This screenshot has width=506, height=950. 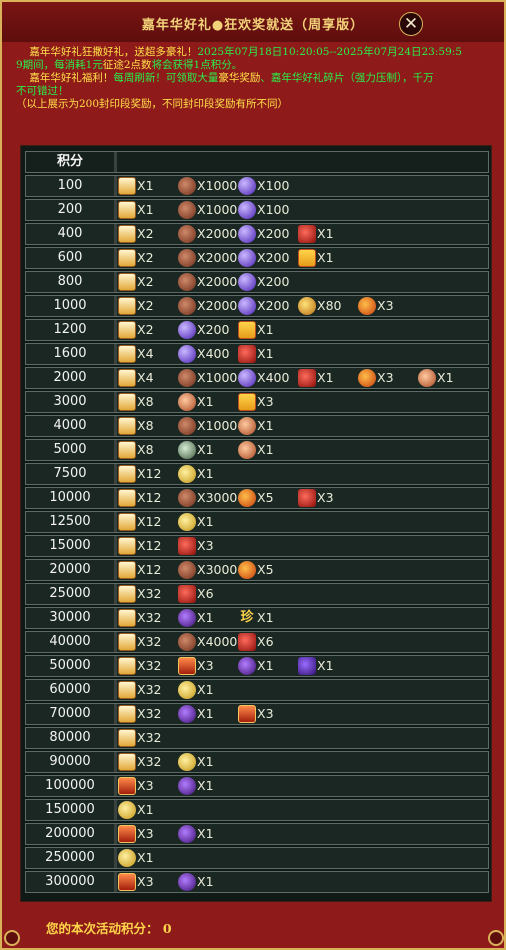 I want to click on row-score: 100000, so click(x=70, y=785).